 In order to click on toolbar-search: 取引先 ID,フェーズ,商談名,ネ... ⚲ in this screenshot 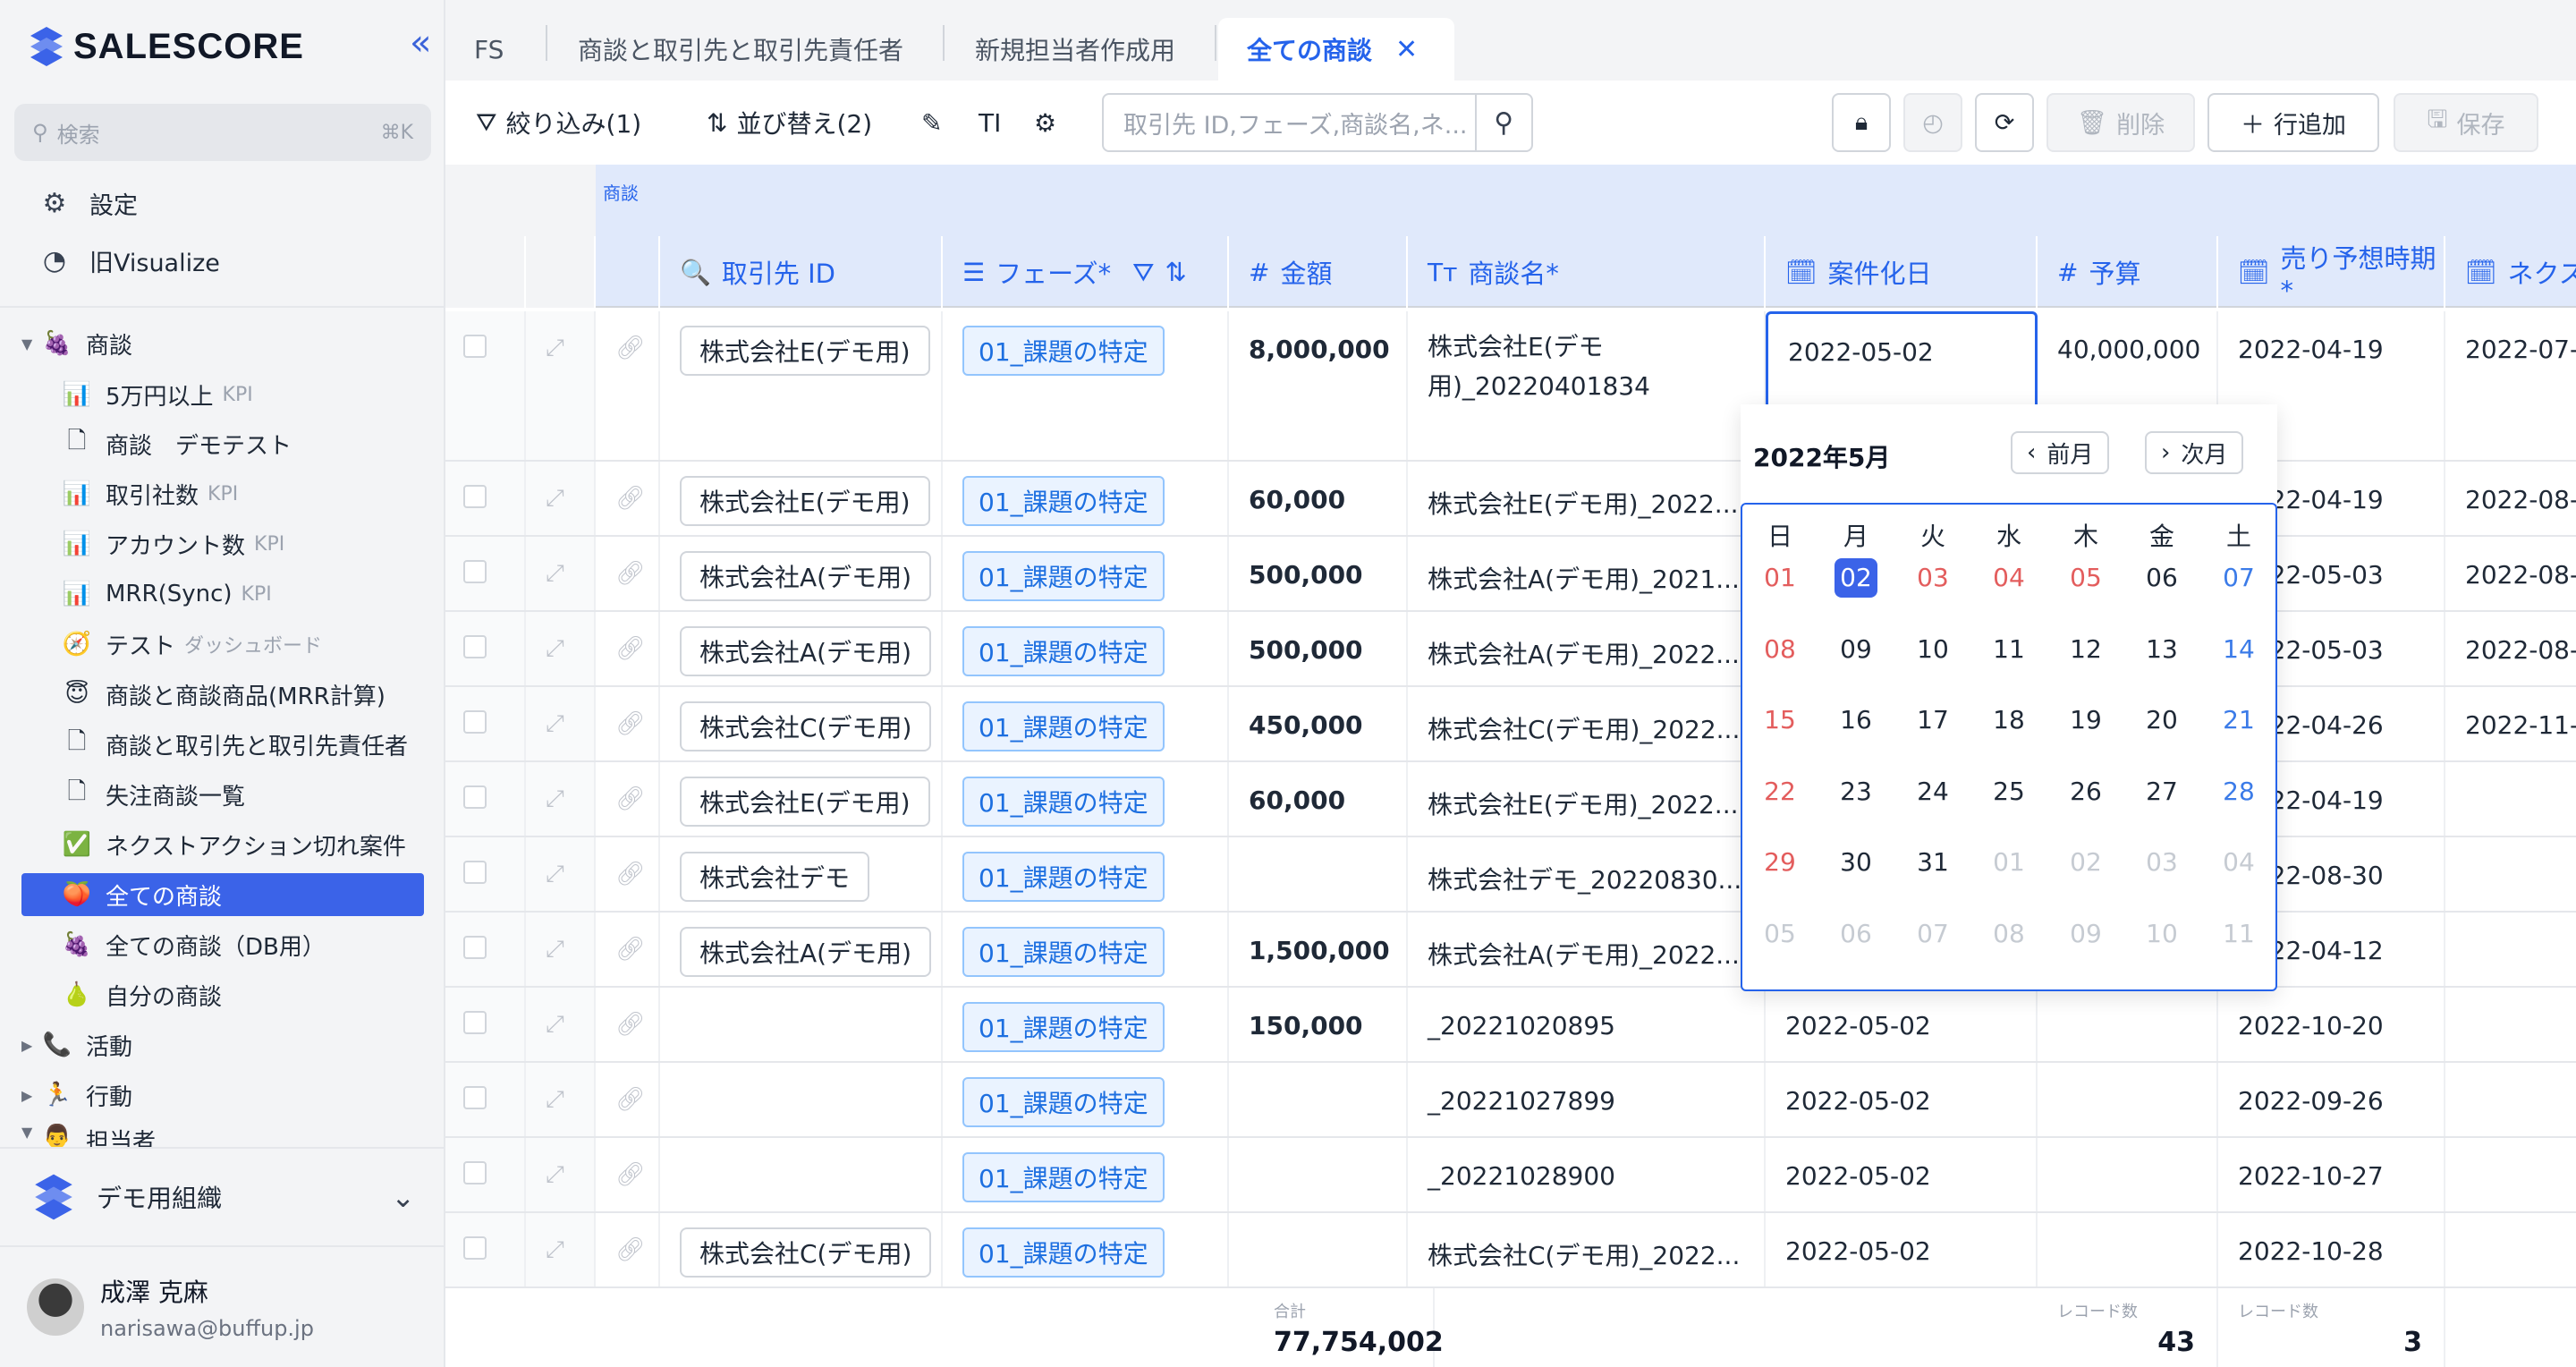, I will do `click(1317, 122)`.